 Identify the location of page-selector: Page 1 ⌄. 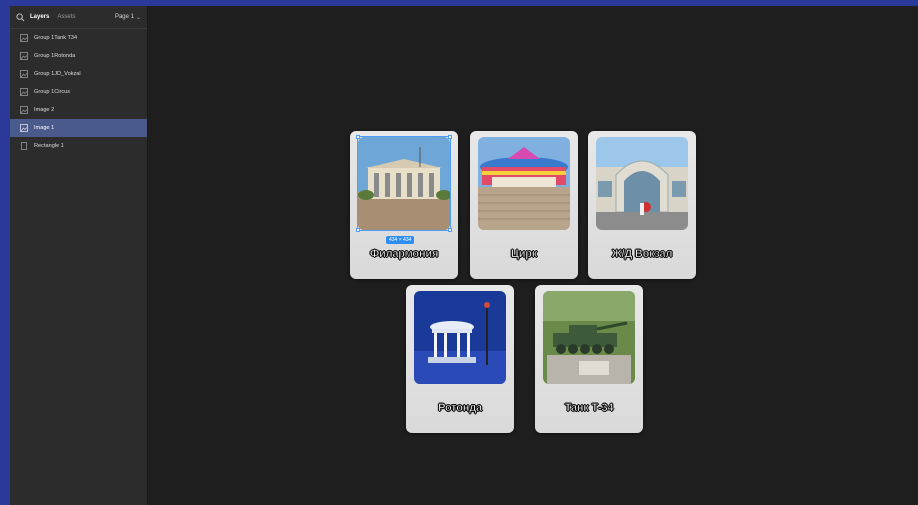
(128, 17).